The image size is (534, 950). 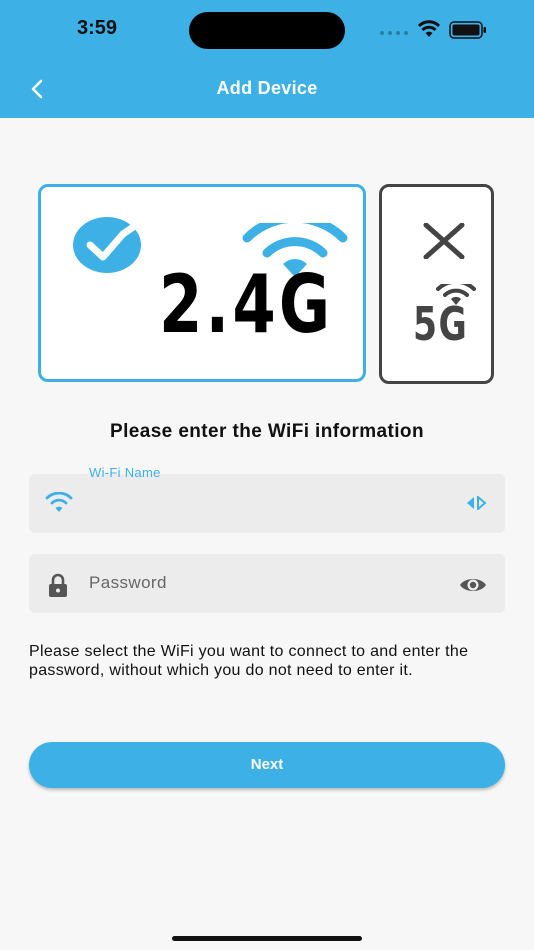 I want to click on password-field: Password, so click(x=267, y=583).